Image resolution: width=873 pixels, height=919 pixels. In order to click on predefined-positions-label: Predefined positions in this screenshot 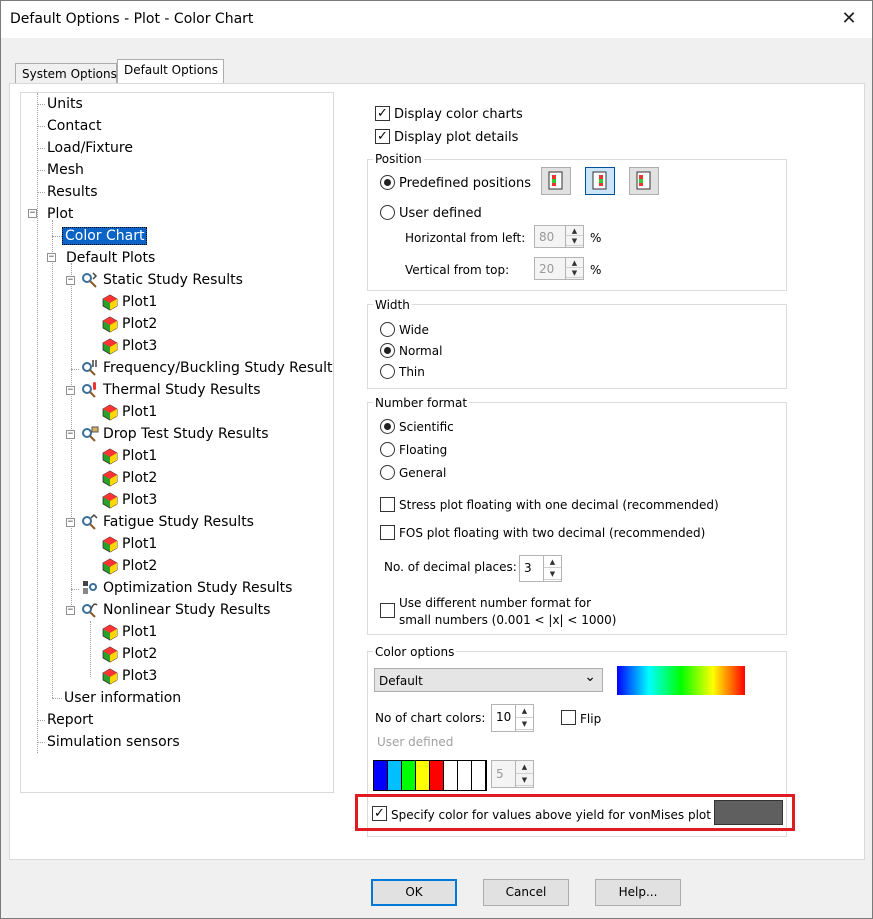, I will do `click(465, 183)`.